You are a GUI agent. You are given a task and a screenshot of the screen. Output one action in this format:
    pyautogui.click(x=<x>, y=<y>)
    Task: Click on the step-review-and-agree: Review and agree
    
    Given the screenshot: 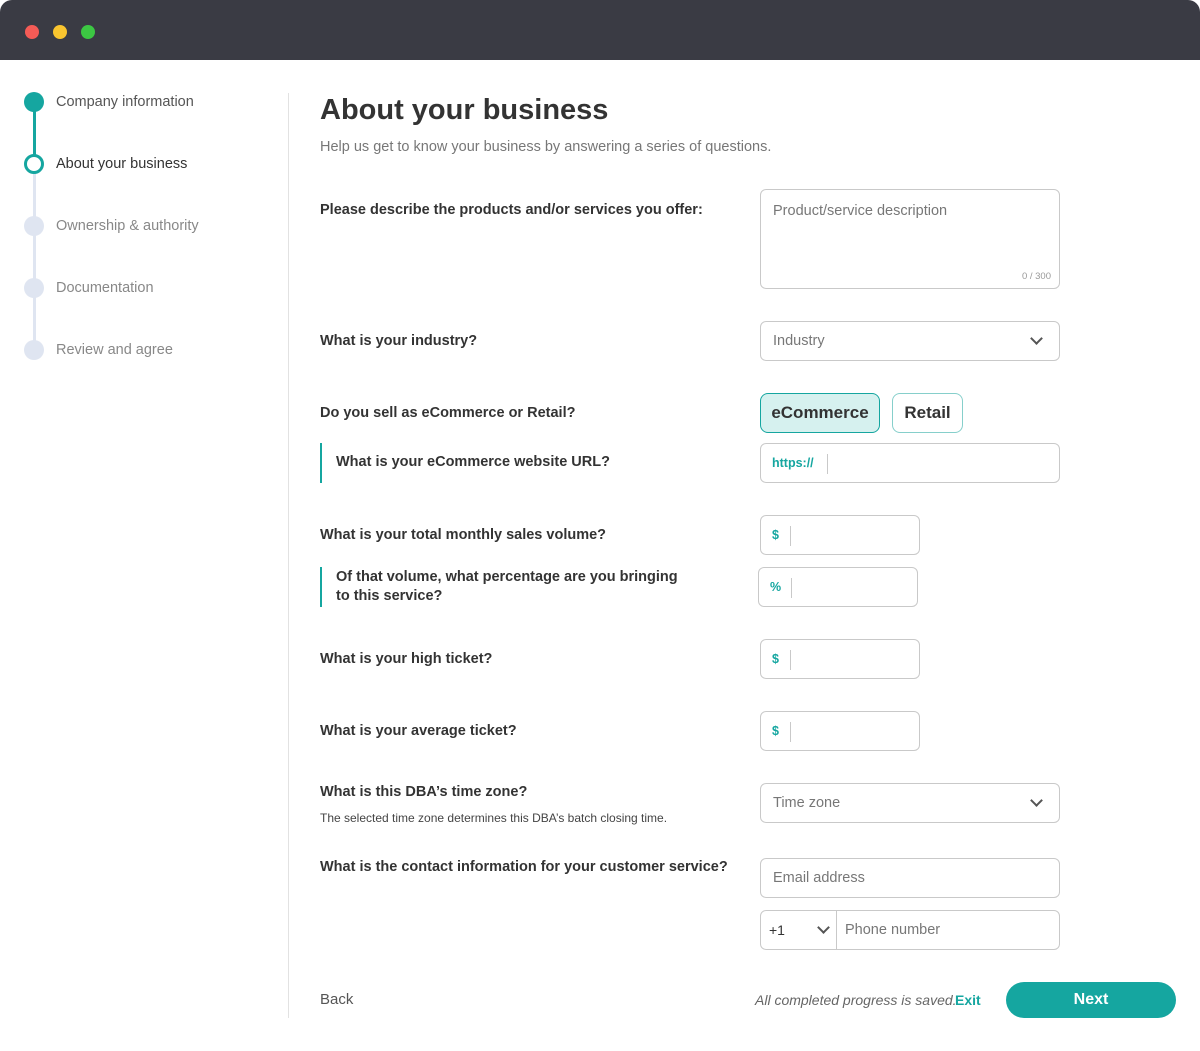 What is the action you would take?
    pyautogui.click(x=98, y=350)
    